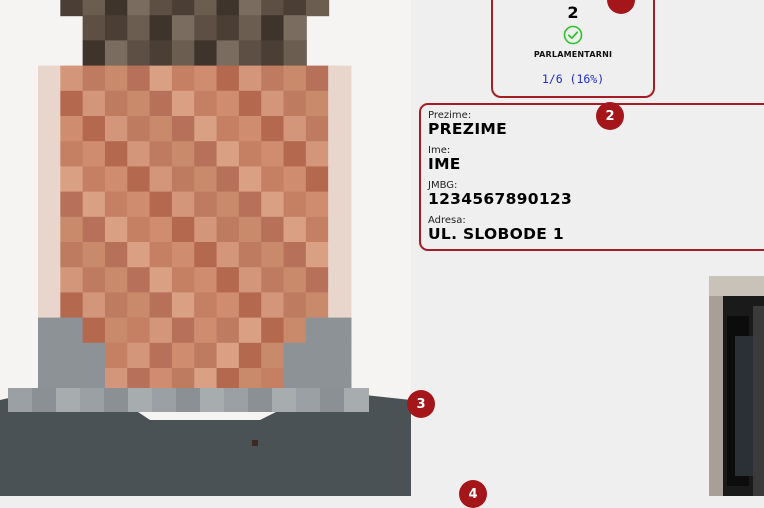 The height and width of the screenshot is (508, 764). What do you see at coordinates (610, 116) in the screenshot?
I see `badge-2: 2` at bounding box center [610, 116].